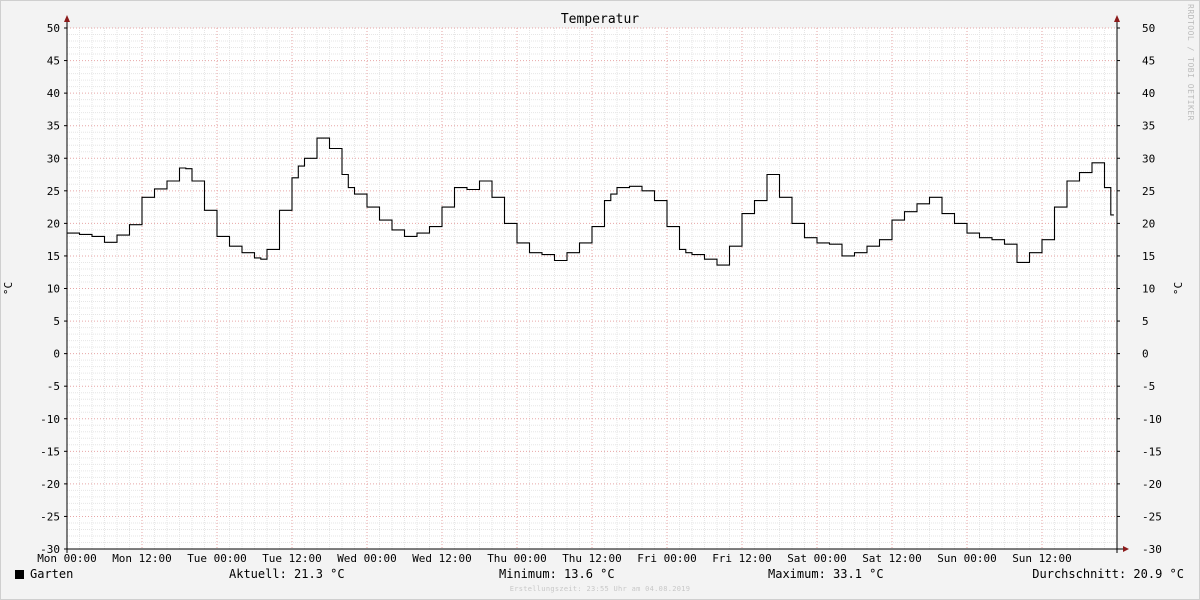 This screenshot has width=1200, height=600. I want to click on y-axis-label-right: °C, so click(1178, 288).